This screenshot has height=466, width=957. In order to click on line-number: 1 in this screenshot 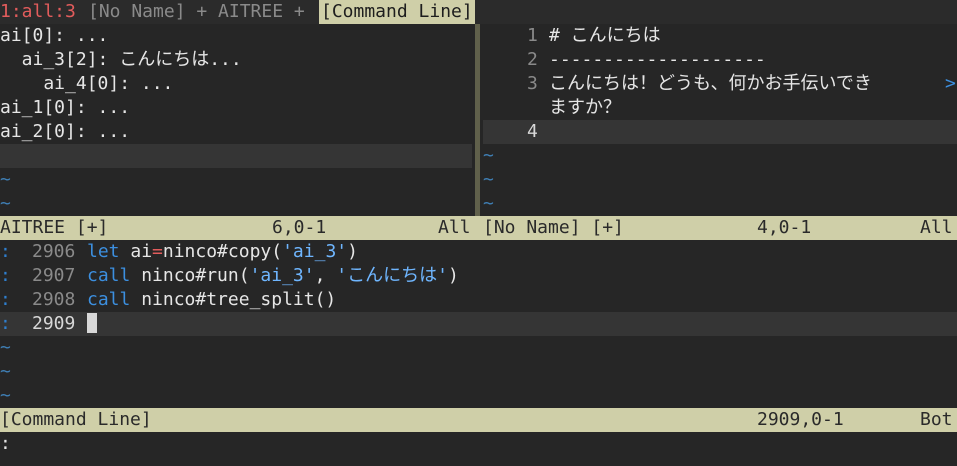, I will do `click(532, 35)`.